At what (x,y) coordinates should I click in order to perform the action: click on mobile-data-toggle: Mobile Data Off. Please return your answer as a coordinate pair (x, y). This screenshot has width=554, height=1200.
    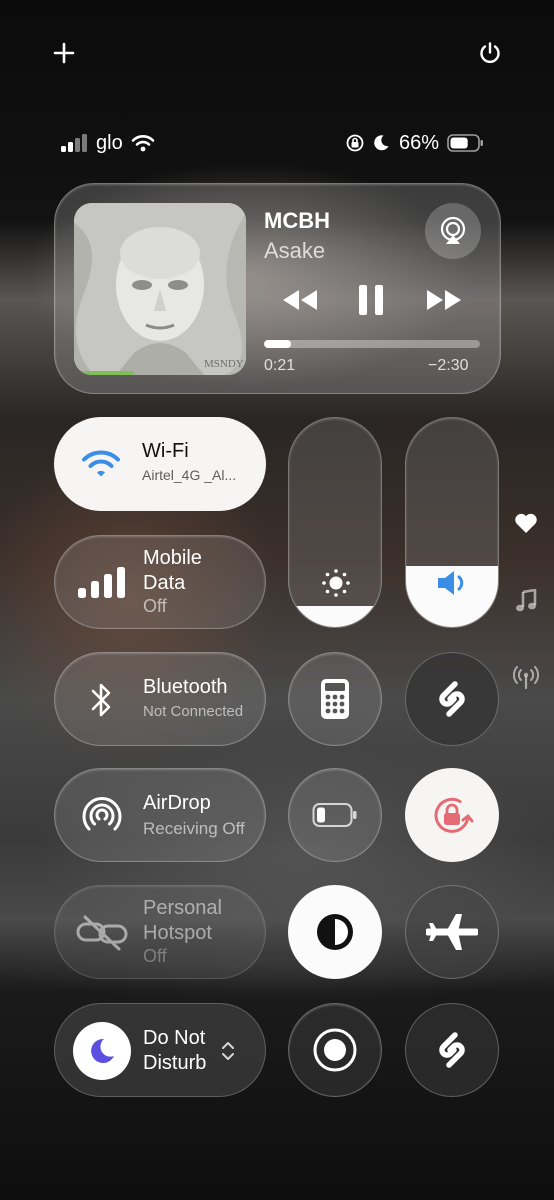
    Looking at the image, I should click on (160, 582).